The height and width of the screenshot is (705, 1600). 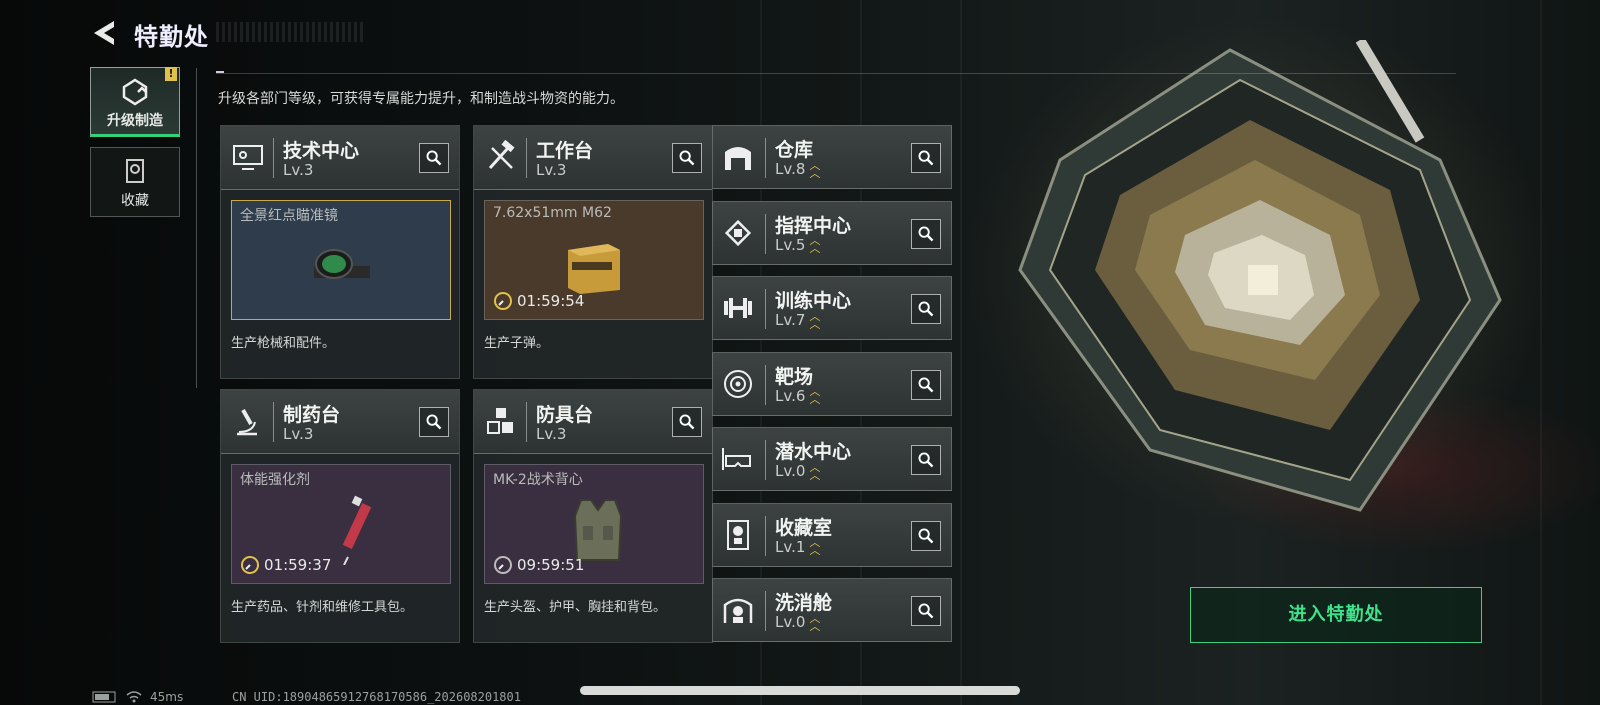 I want to click on tab-label: 收藏, so click(x=135, y=201).